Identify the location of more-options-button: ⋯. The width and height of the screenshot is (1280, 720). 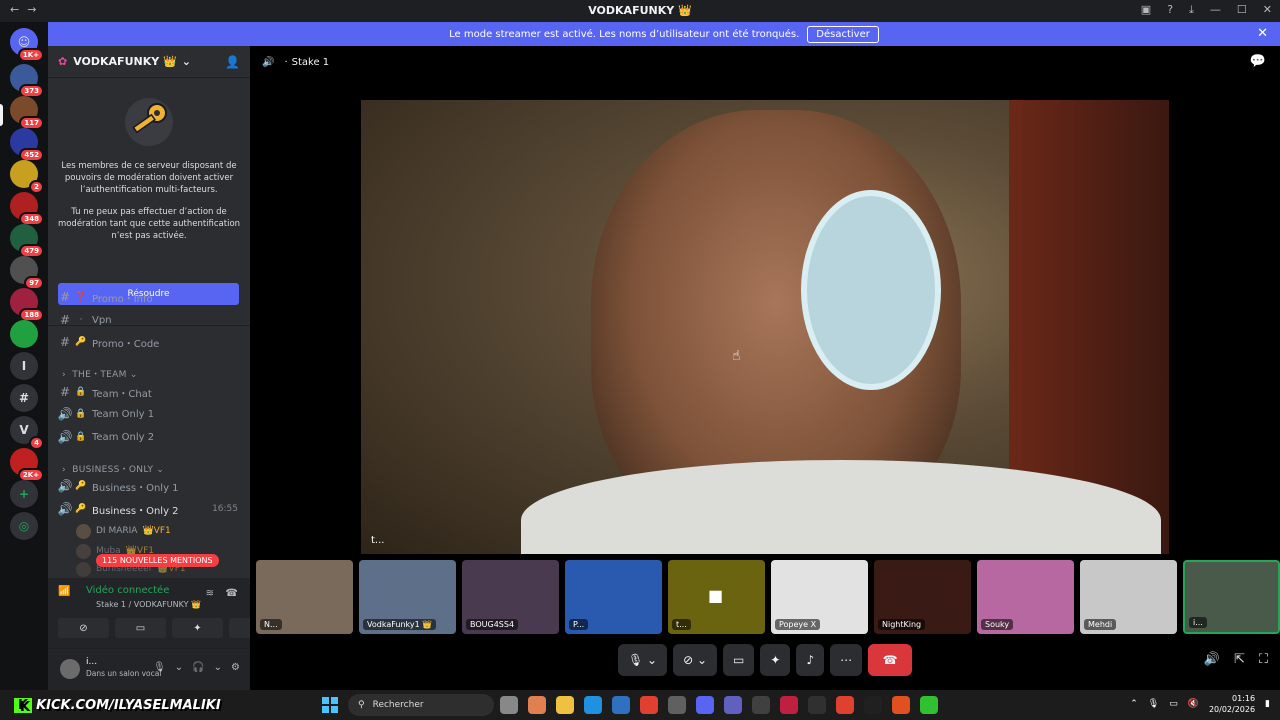
(846, 660).